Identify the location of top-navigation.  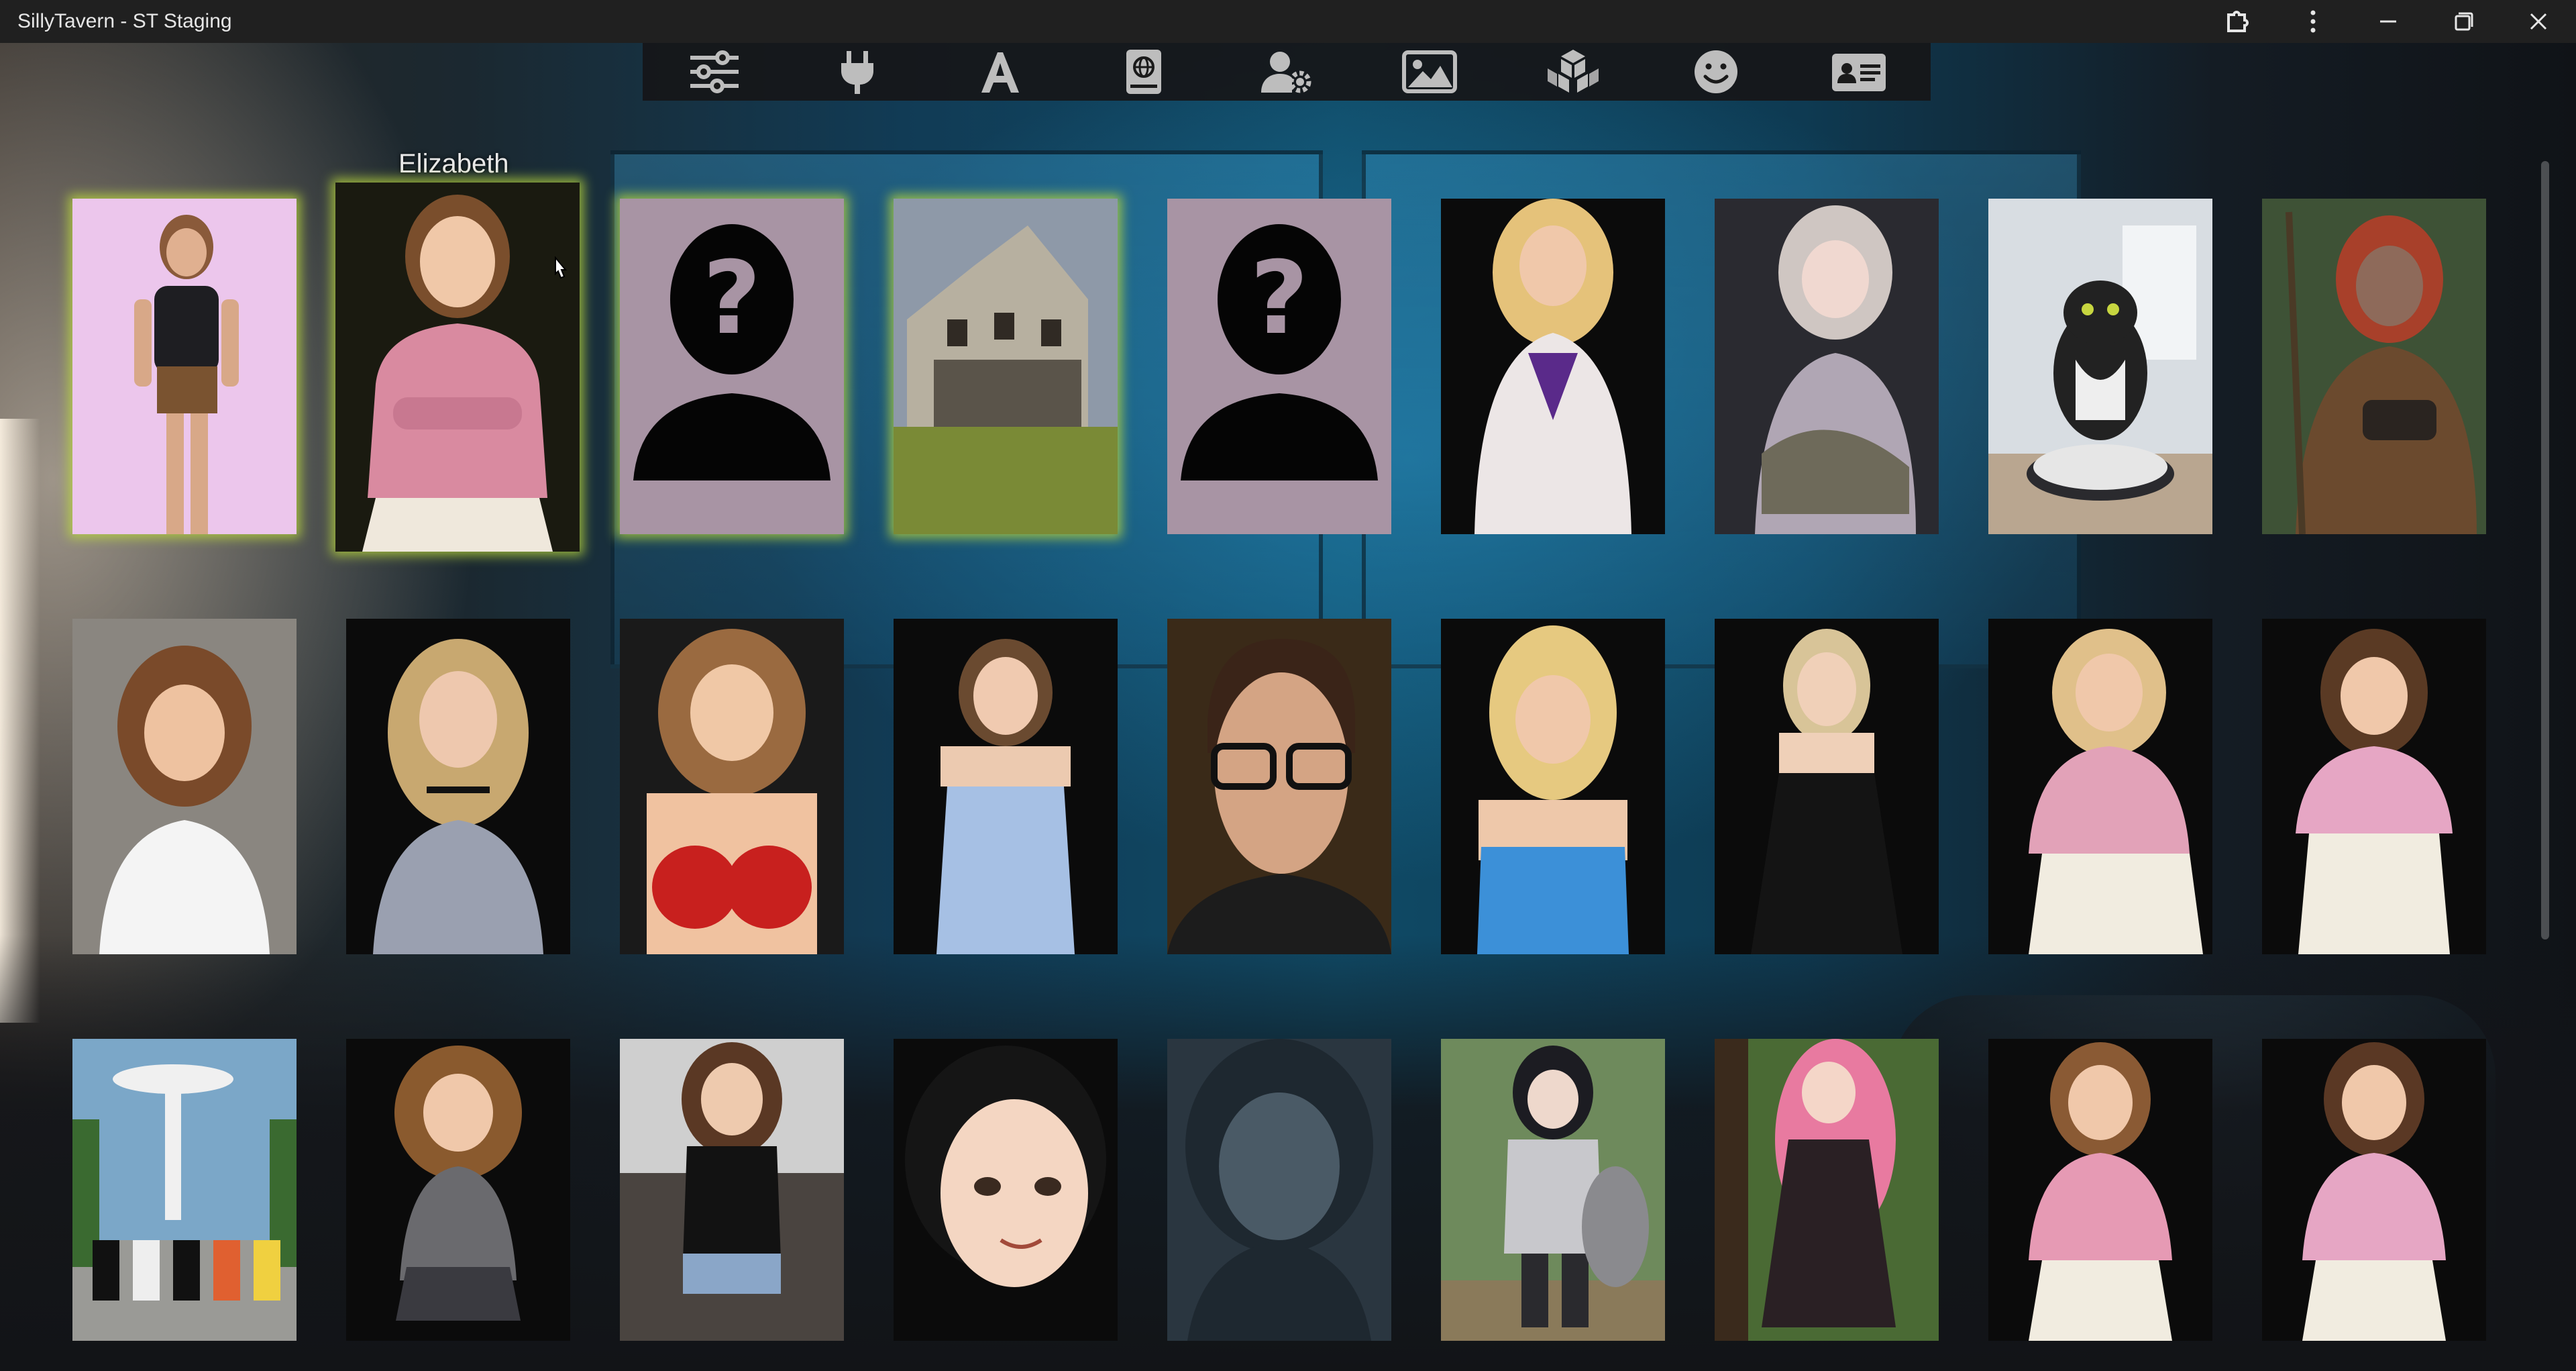
(1287, 72).